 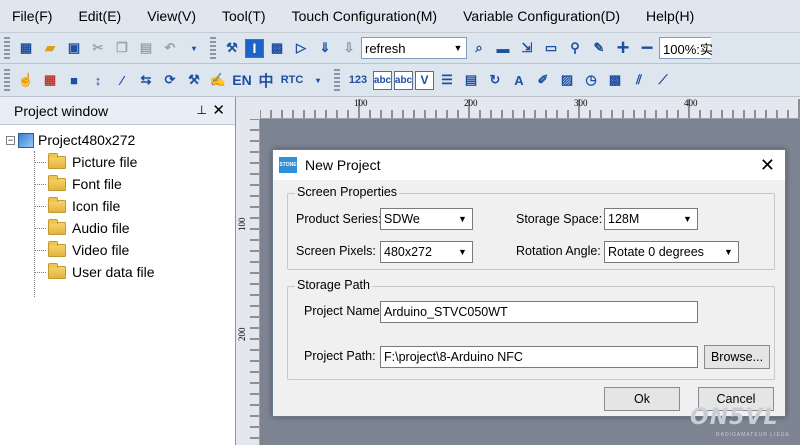 What do you see at coordinates (266, 80) in the screenshot?
I see `chinese-keyboard-icon: 中` at bounding box center [266, 80].